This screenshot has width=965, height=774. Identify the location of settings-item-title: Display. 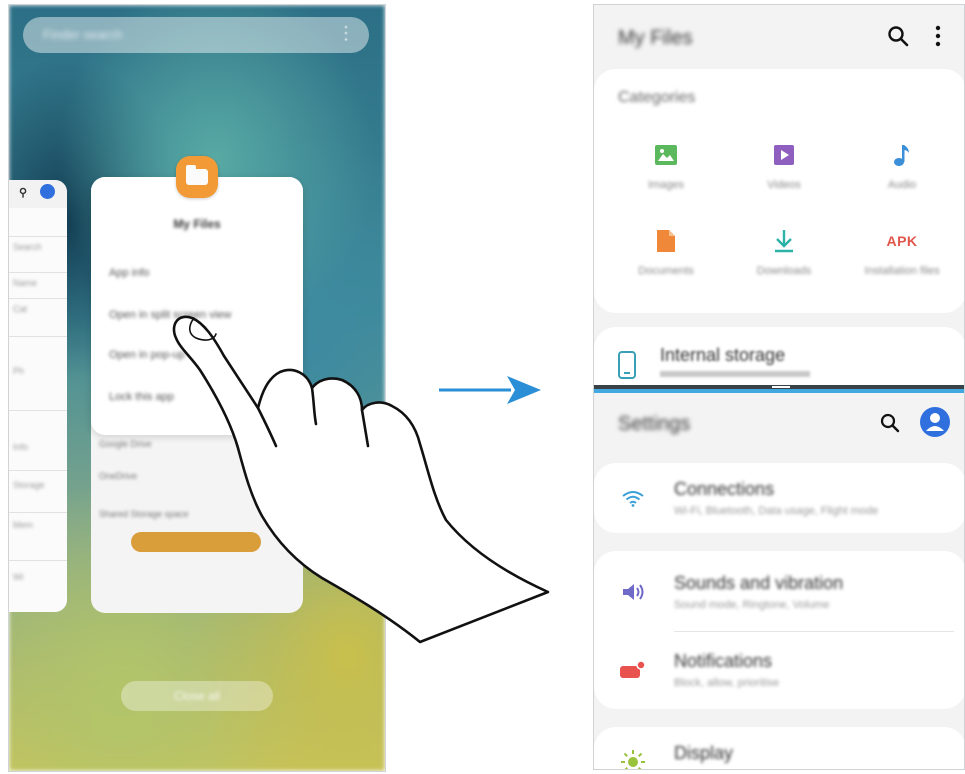
(704, 753).